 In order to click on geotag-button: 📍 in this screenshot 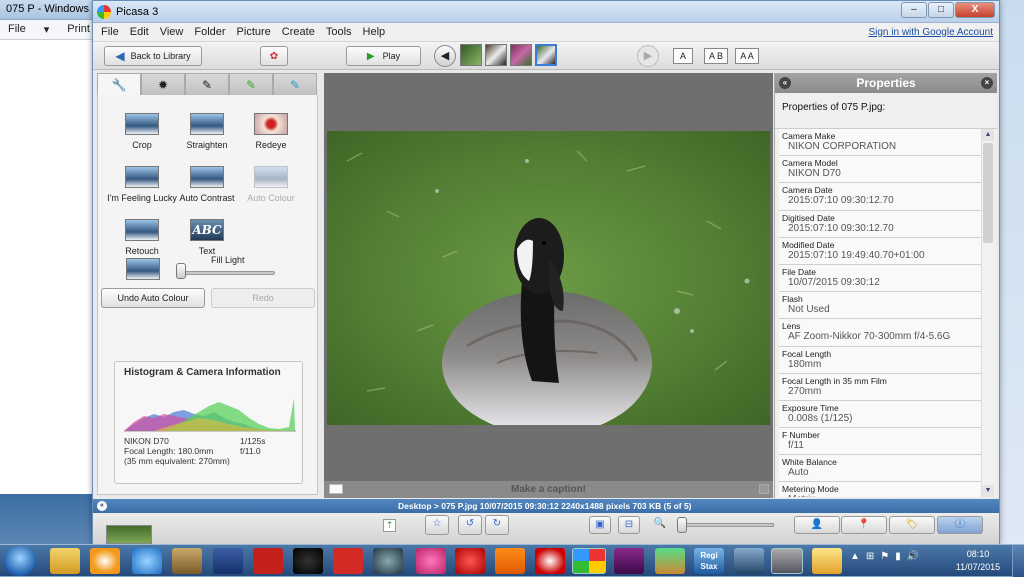, I will do `click(864, 525)`.